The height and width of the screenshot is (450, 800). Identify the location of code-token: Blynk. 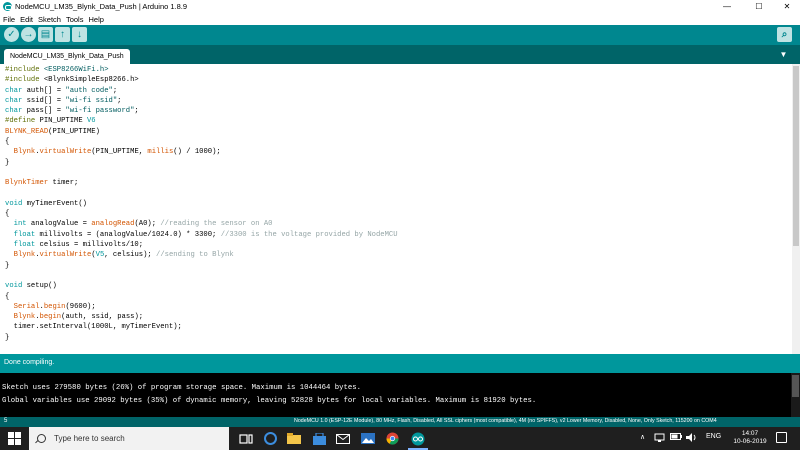
(24, 317).